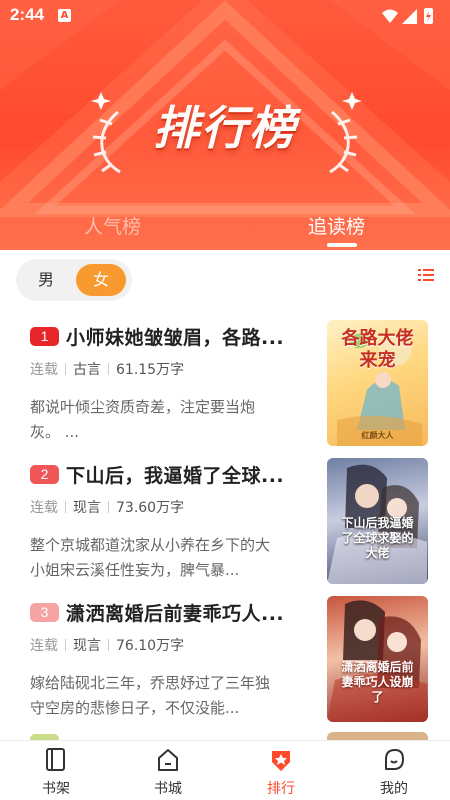 This screenshot has height=800, width=450. What do you see at coordinates (27, 14) in the screenshot?
I see `status-time: 2:44` at bounding box center [27, 14].